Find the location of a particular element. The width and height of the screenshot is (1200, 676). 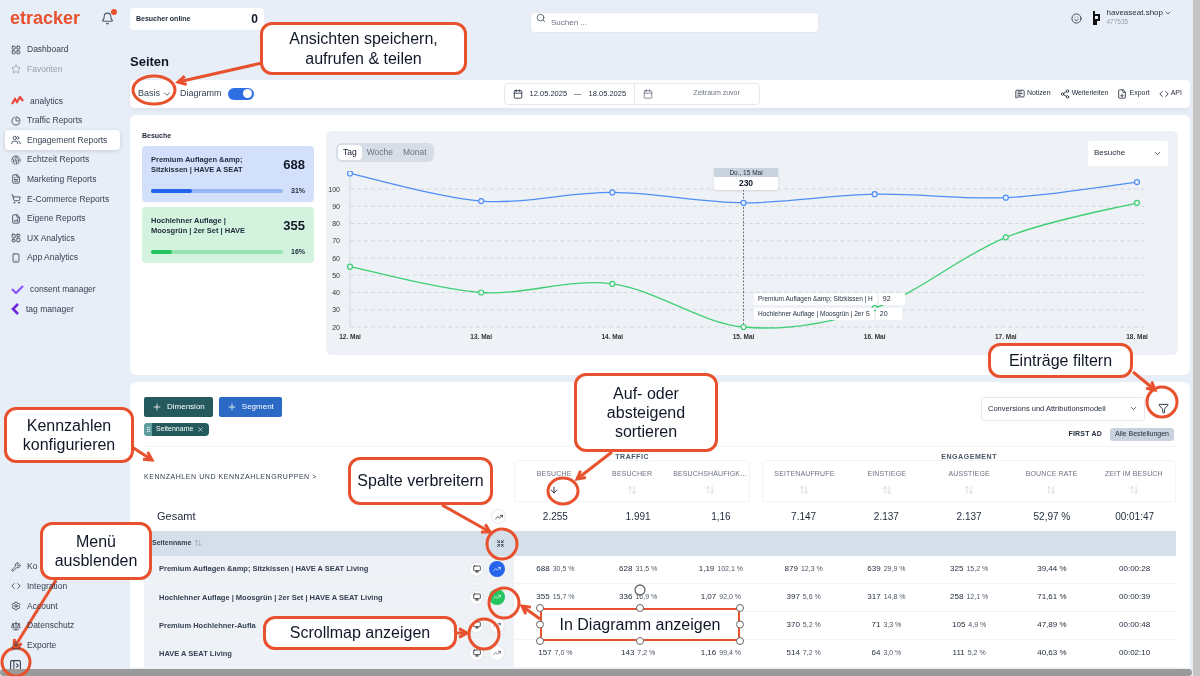

total-cell-text: 7.147 is located at coordinates (804, 517).